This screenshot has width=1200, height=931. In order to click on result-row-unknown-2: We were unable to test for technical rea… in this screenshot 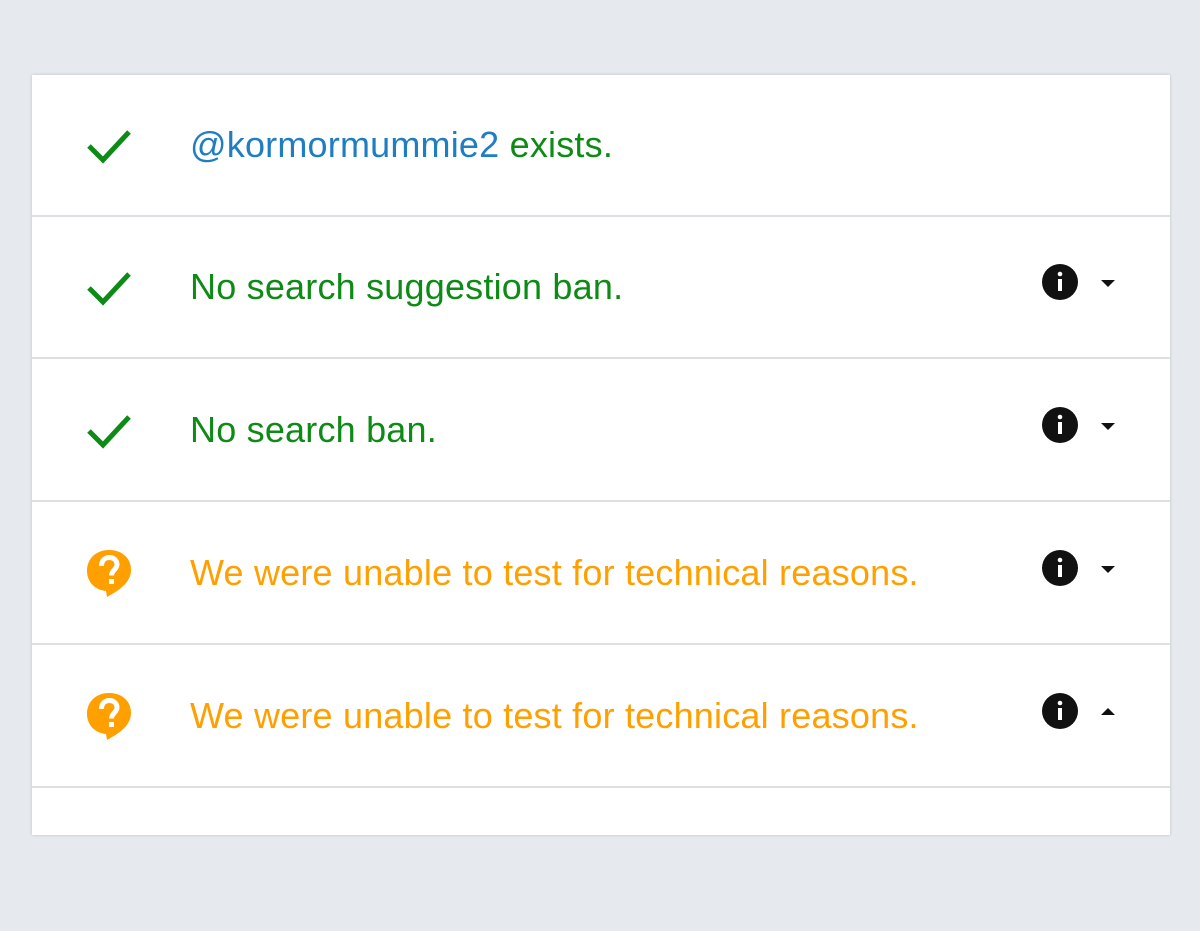, I will do `click(601, 717)`.